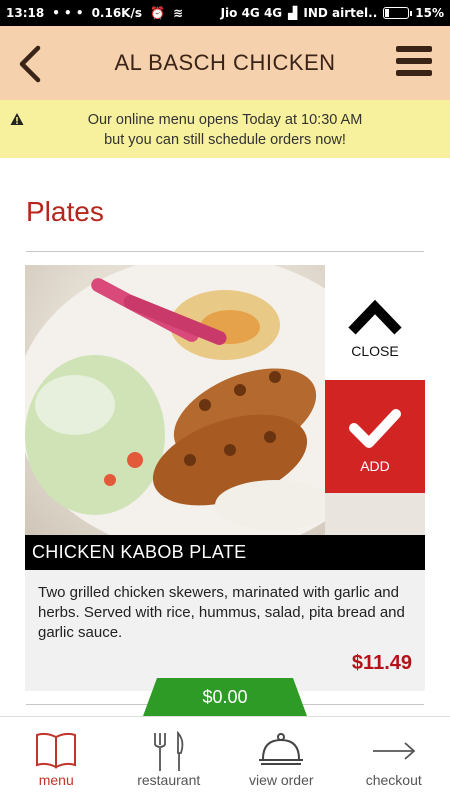 This screenshot has height=800, width=450. What do you see at coordinates (340, 13) in the screenshot?
I see `carrier-2: IND airtel..` at bounding box center [340, 13].